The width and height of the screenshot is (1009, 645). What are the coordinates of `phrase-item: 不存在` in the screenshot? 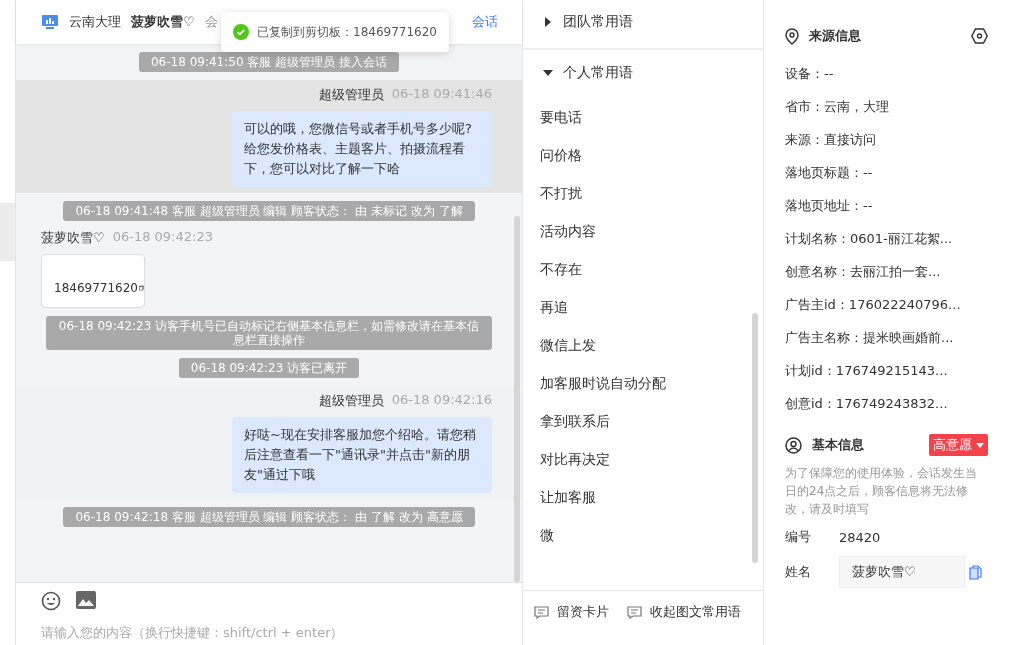 It's located at (643, 269).